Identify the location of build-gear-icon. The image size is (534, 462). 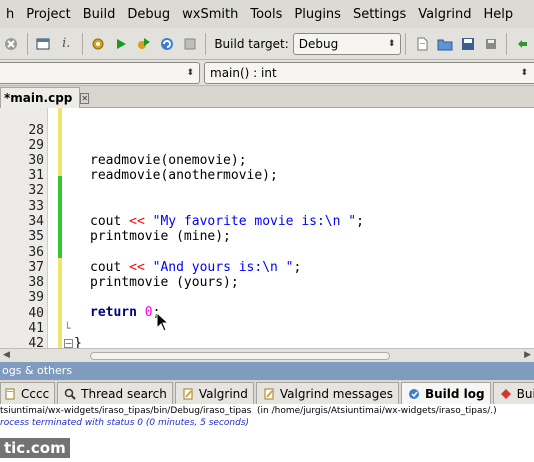
(98, 44).